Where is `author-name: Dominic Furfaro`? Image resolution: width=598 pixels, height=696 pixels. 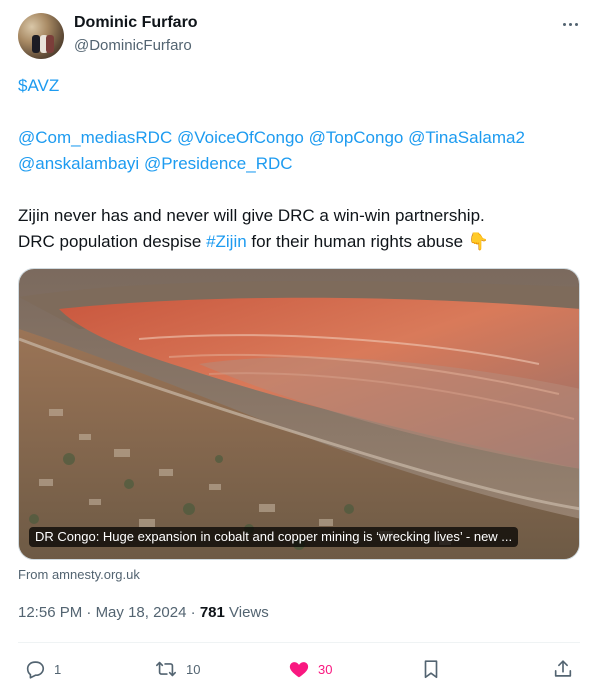
author-name: Dominic Furfaro is located at coordinates (136, 23).